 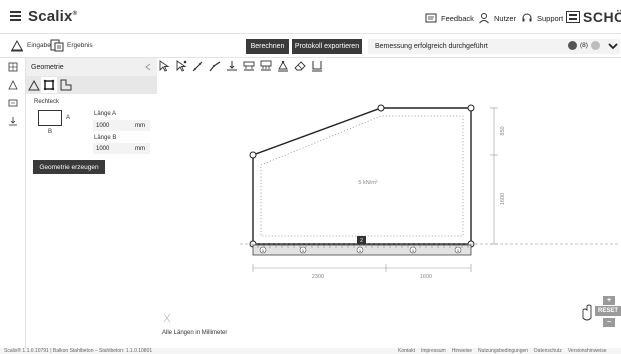 What do you see at coordinates (47, 67) in the screenshot?
I see `panel-title: Geometrie` at bounding box center [47, 67].